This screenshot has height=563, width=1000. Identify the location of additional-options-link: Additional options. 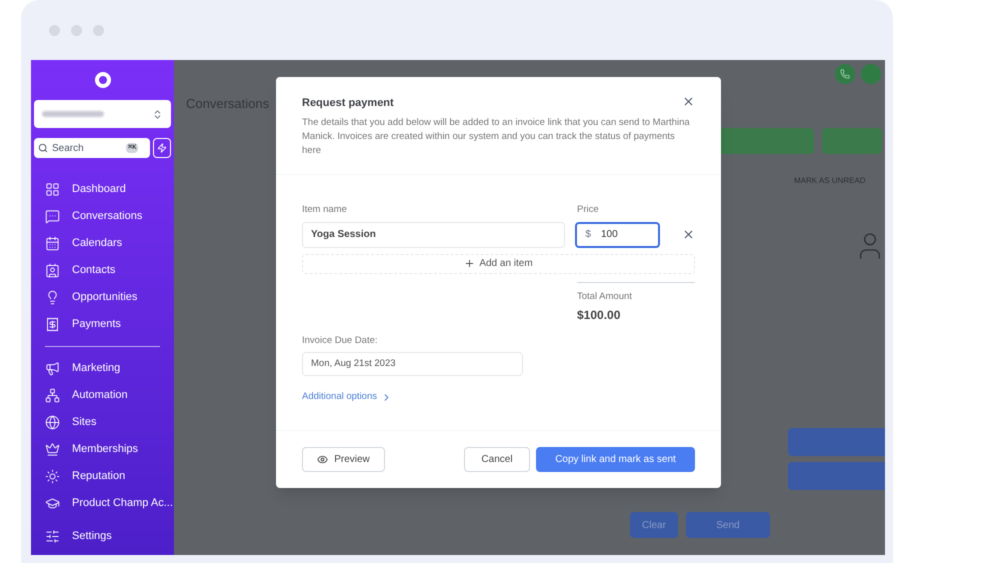
(347, 397).